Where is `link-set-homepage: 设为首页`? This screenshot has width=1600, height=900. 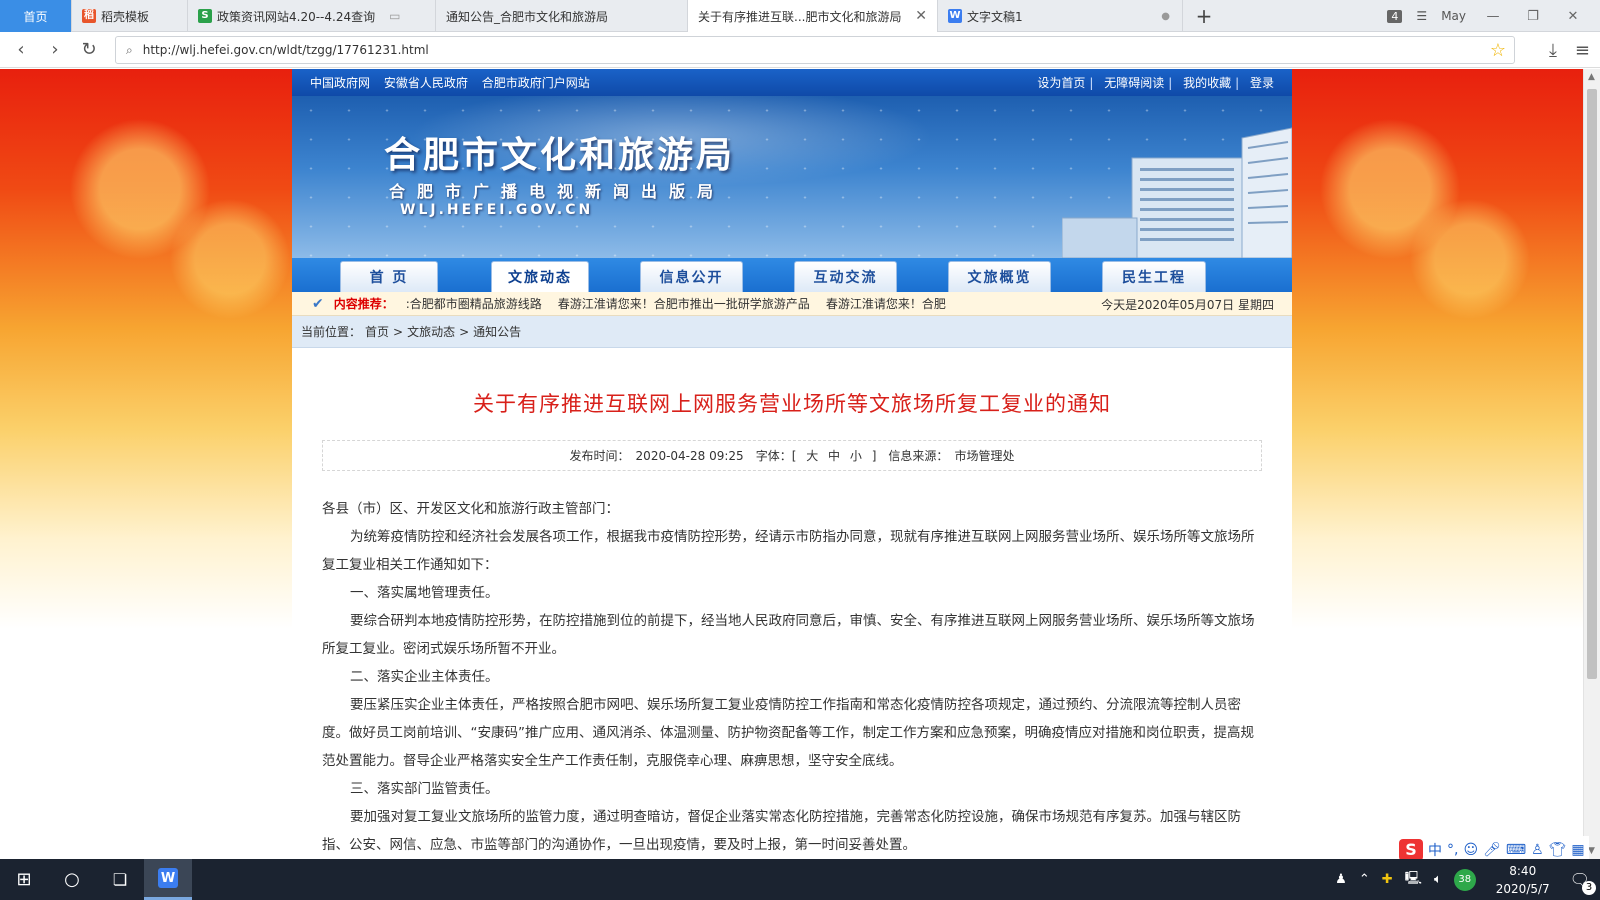
link-set-homepage: 设为首页 is located at coordinates (1061, 83).